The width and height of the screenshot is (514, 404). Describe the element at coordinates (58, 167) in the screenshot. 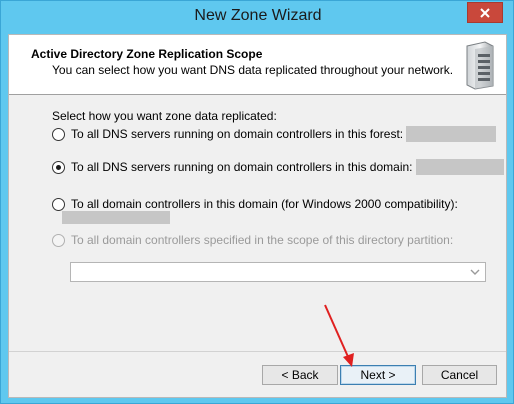

I see `domain-radio` at that location.